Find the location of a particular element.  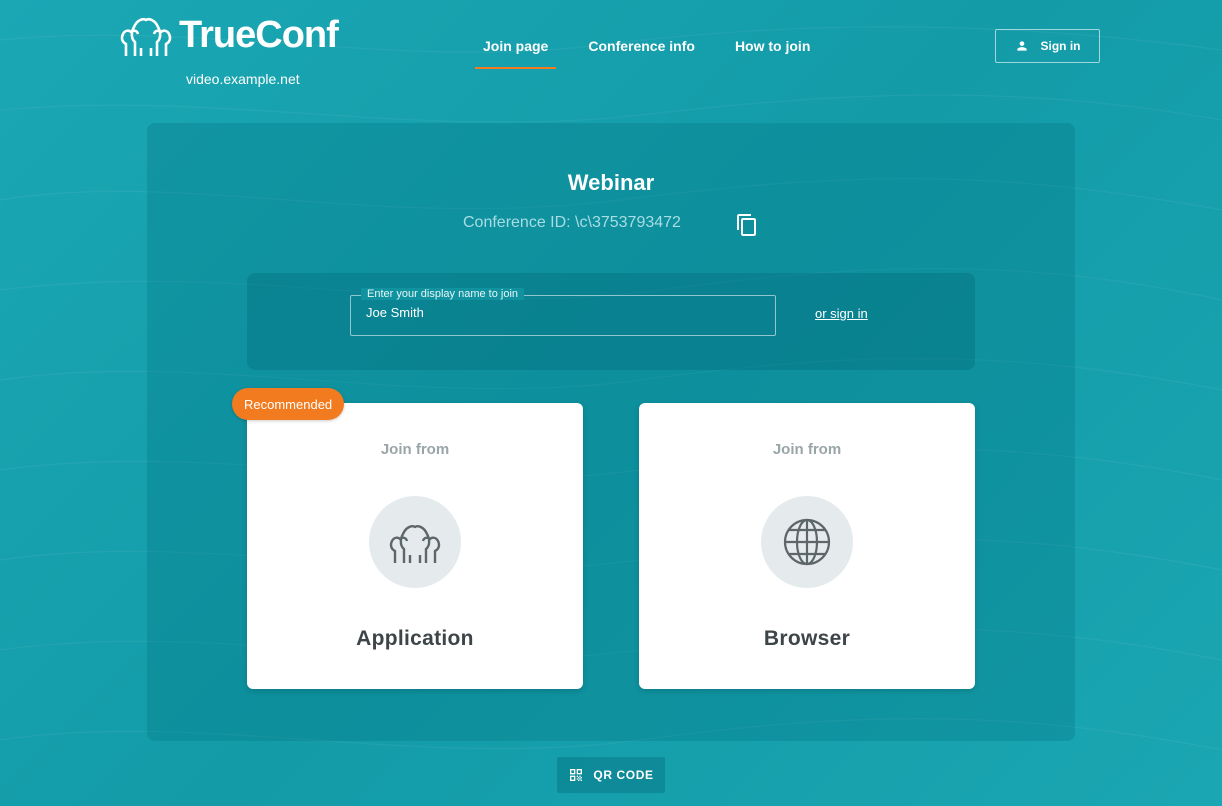

qr-code-label: QR CODE is located at coordinates (623, 775).